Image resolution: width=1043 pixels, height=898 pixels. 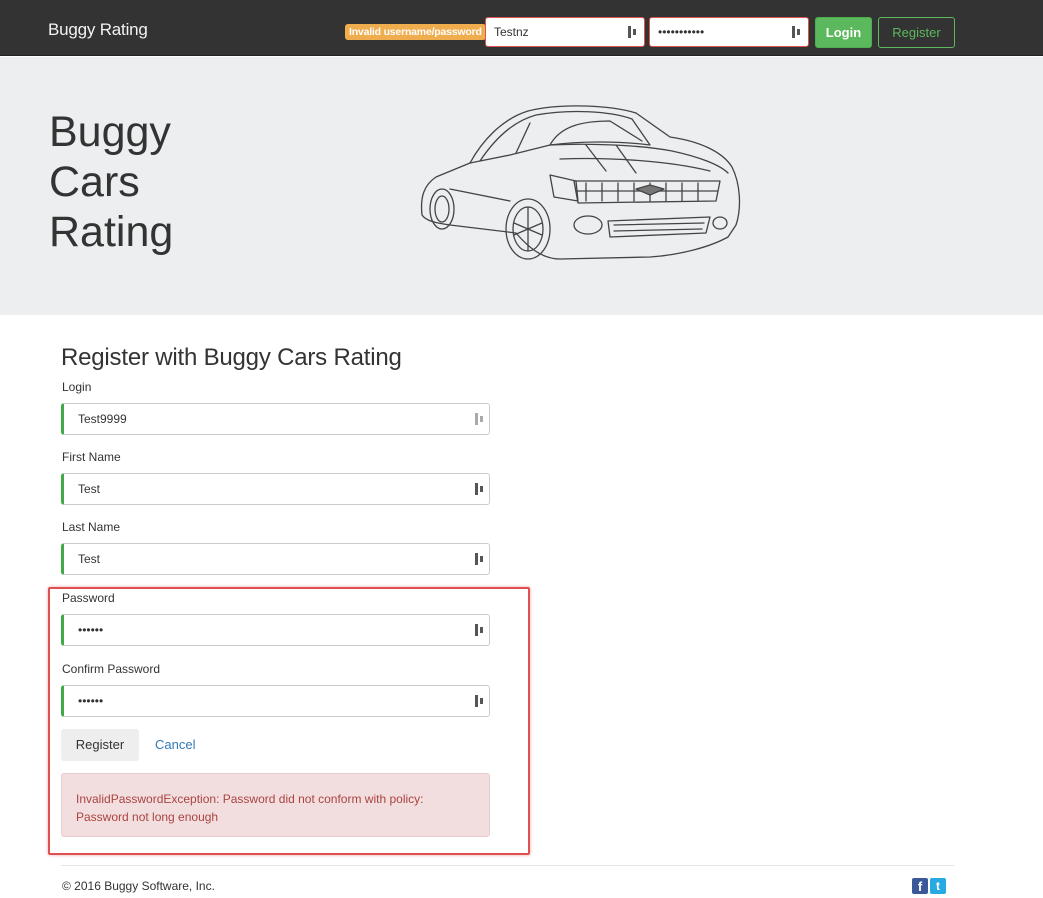 What do you see at coordinates (843, 32) in the screenshot?
I see `login-button: Login` at bounding box center [843, 32].